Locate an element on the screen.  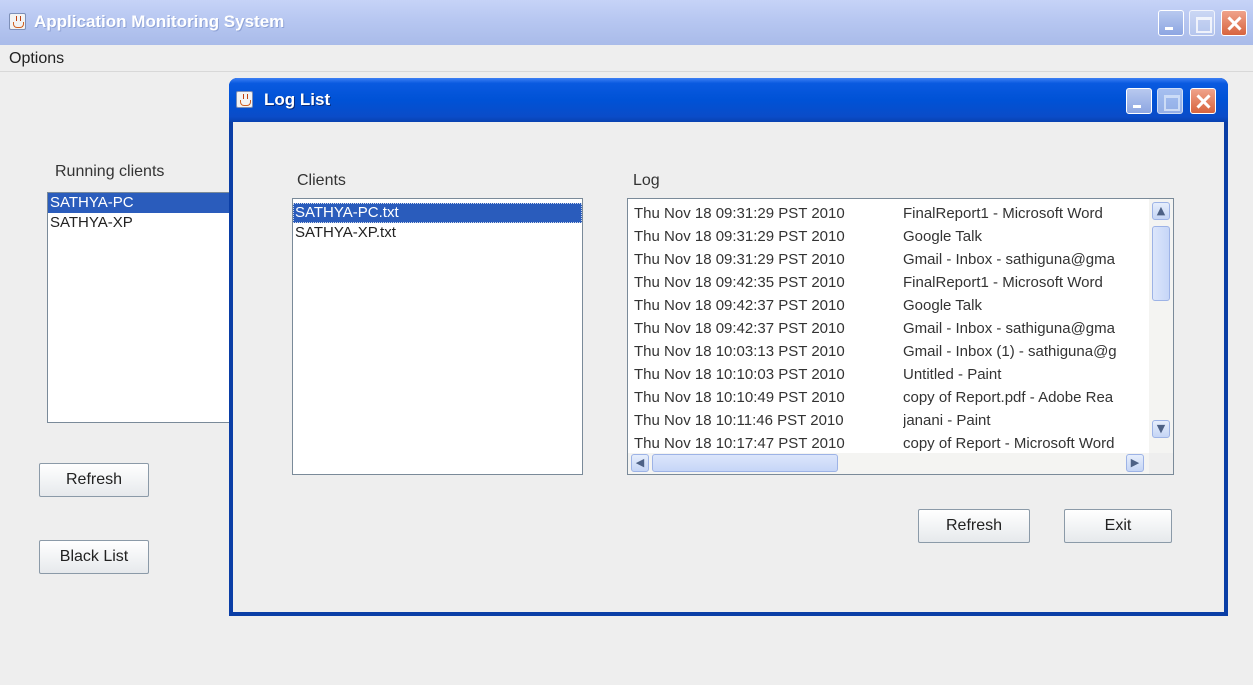
log-app: Untitled - Paint is located at coordinates (952, 374).